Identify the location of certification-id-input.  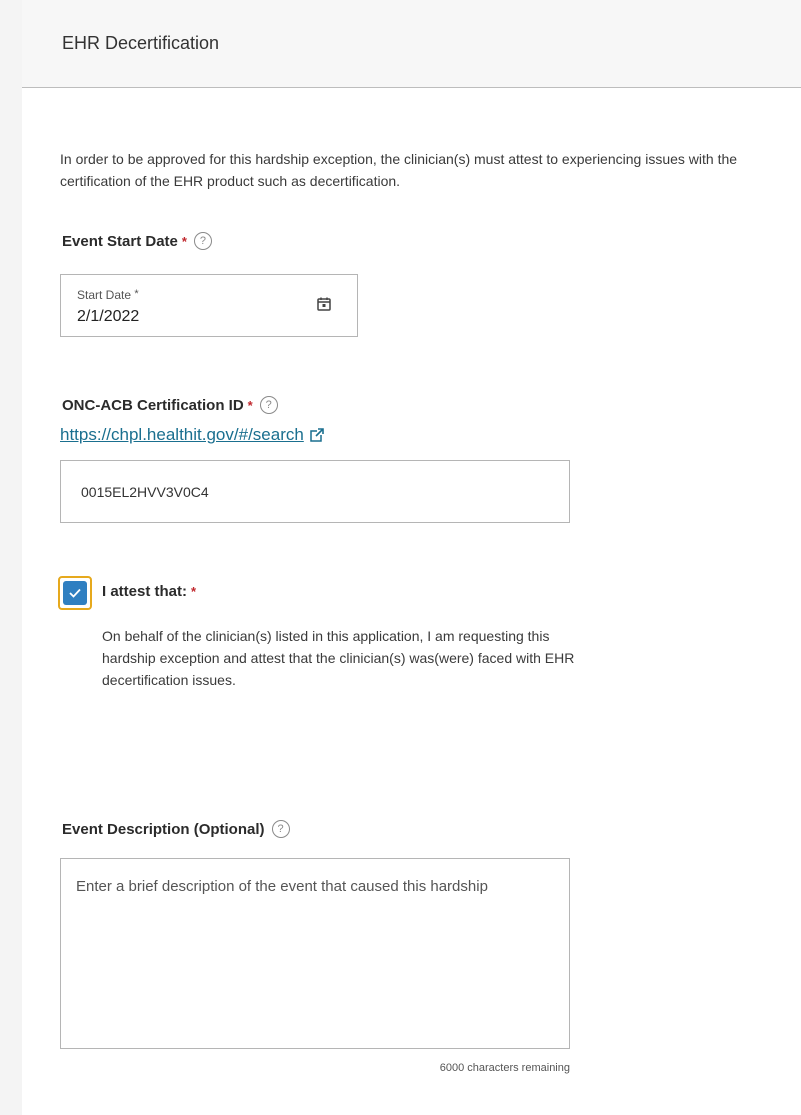
(315, 491).